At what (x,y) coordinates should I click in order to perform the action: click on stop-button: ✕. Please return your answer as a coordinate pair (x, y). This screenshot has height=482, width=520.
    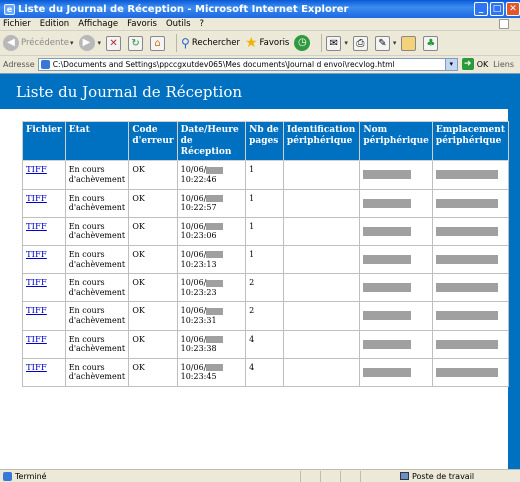
    Looking at the image, I should click on (114, 43).